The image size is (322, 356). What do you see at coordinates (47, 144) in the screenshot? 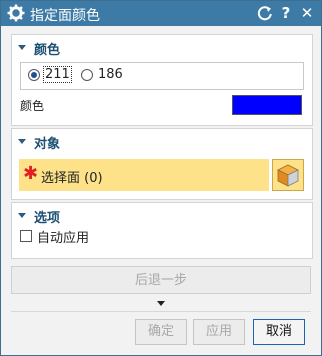
I see `object-section-title: 对象` at bounding box center [47, 144].